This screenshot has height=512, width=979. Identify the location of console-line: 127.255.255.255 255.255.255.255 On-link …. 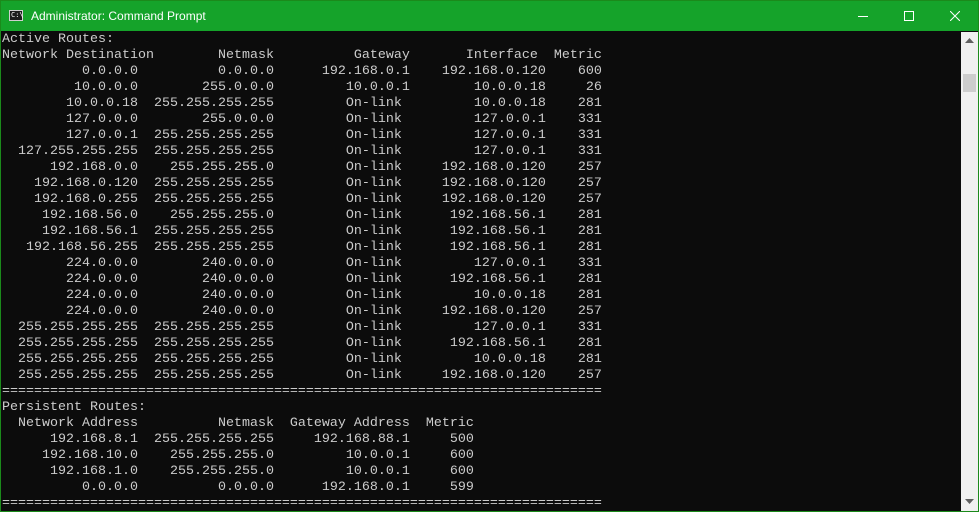
(302, 151).